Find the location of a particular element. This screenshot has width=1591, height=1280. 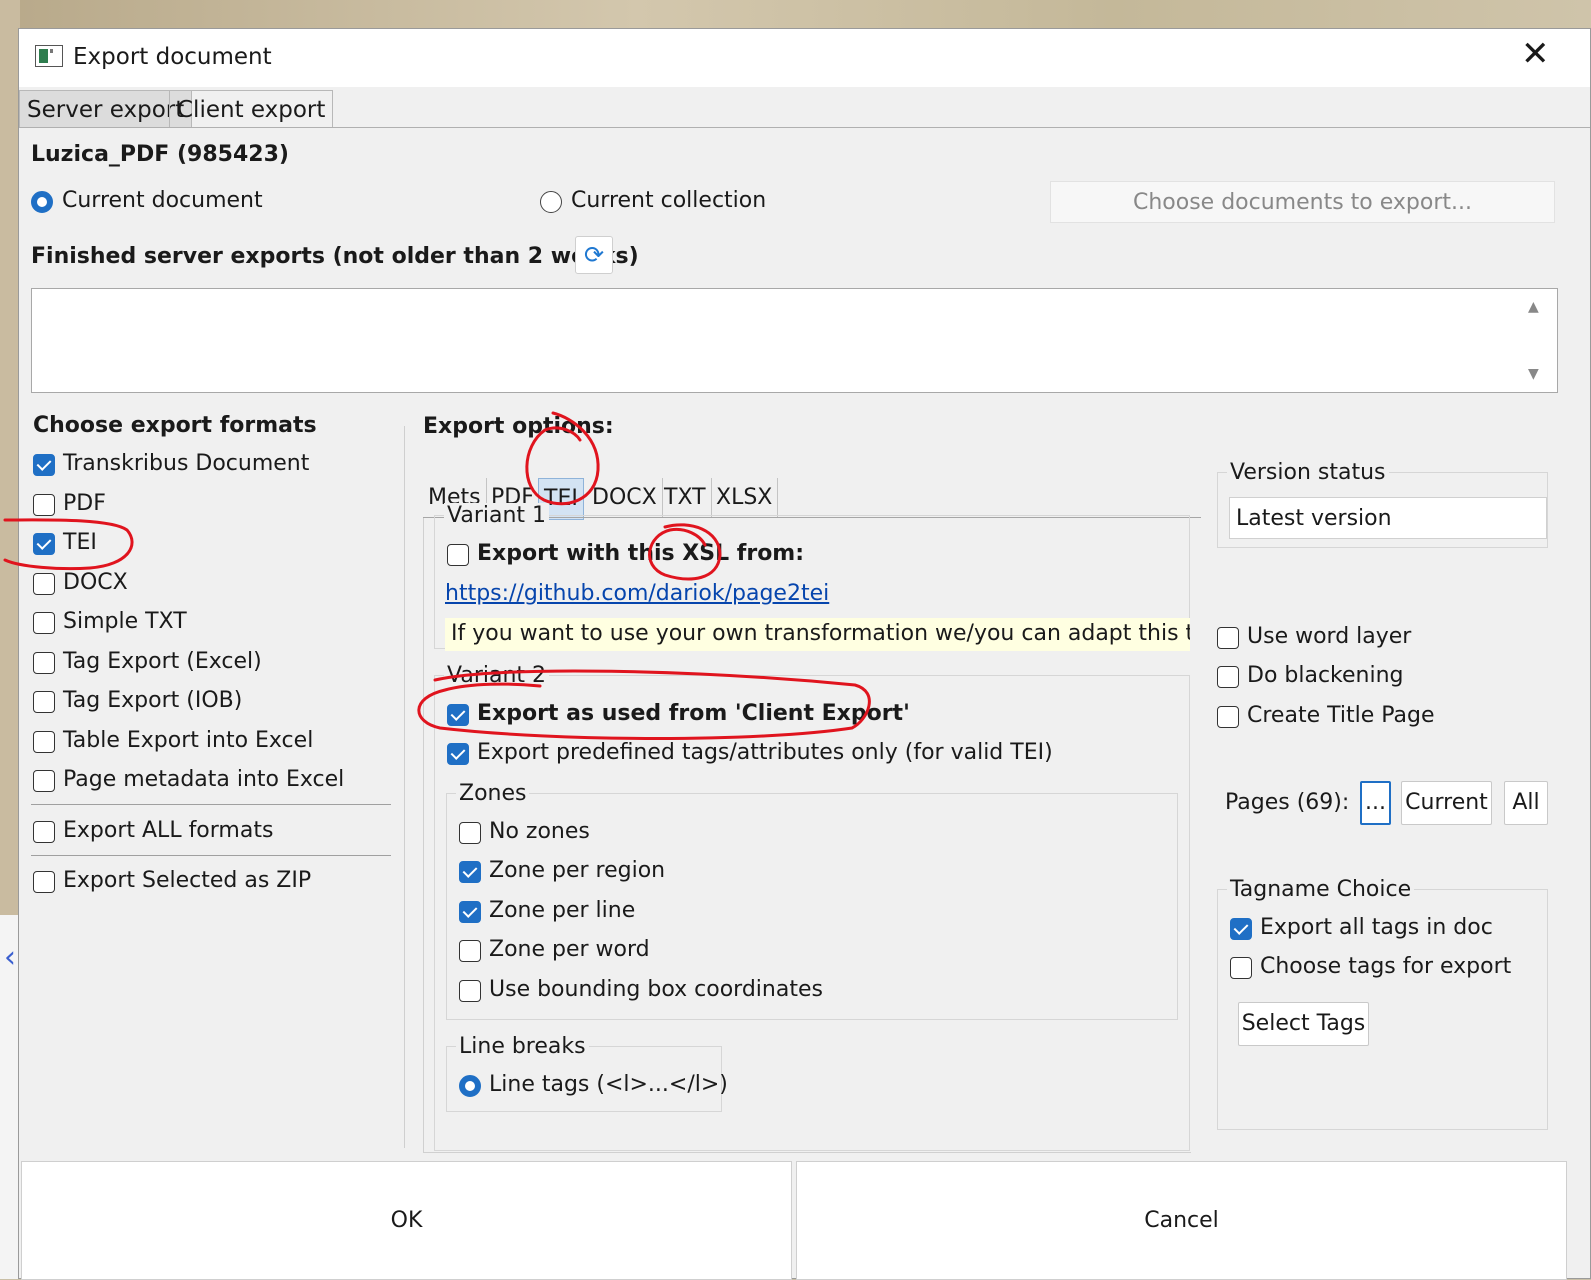

format-checkbox-pdf is located at coordinates (44, 505).